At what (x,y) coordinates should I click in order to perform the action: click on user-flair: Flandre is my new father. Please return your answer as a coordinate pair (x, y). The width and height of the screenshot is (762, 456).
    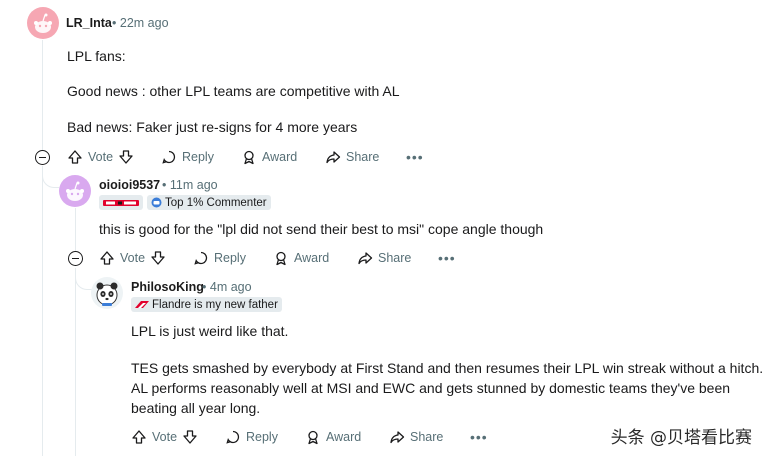
    Looking at the image, I should click on (206, 304).